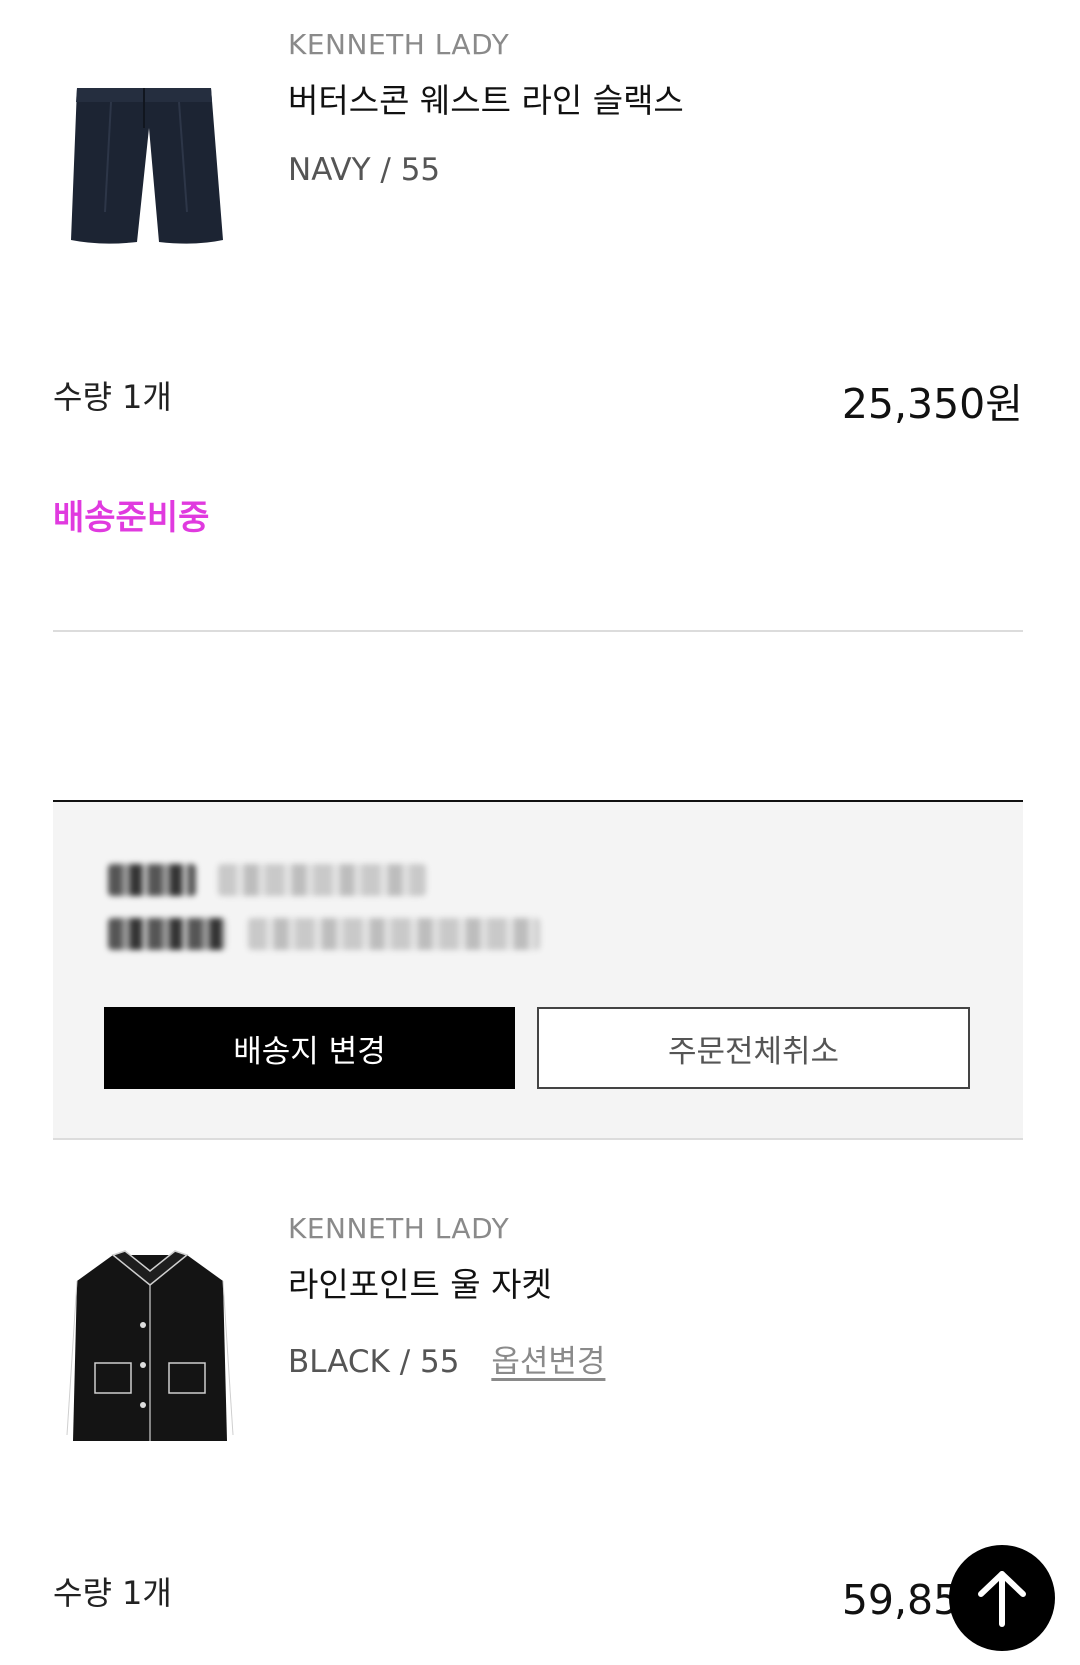  Describe the element at coordinates (150, 157) in the screenshot. I see `product-image-shorts` at that location.